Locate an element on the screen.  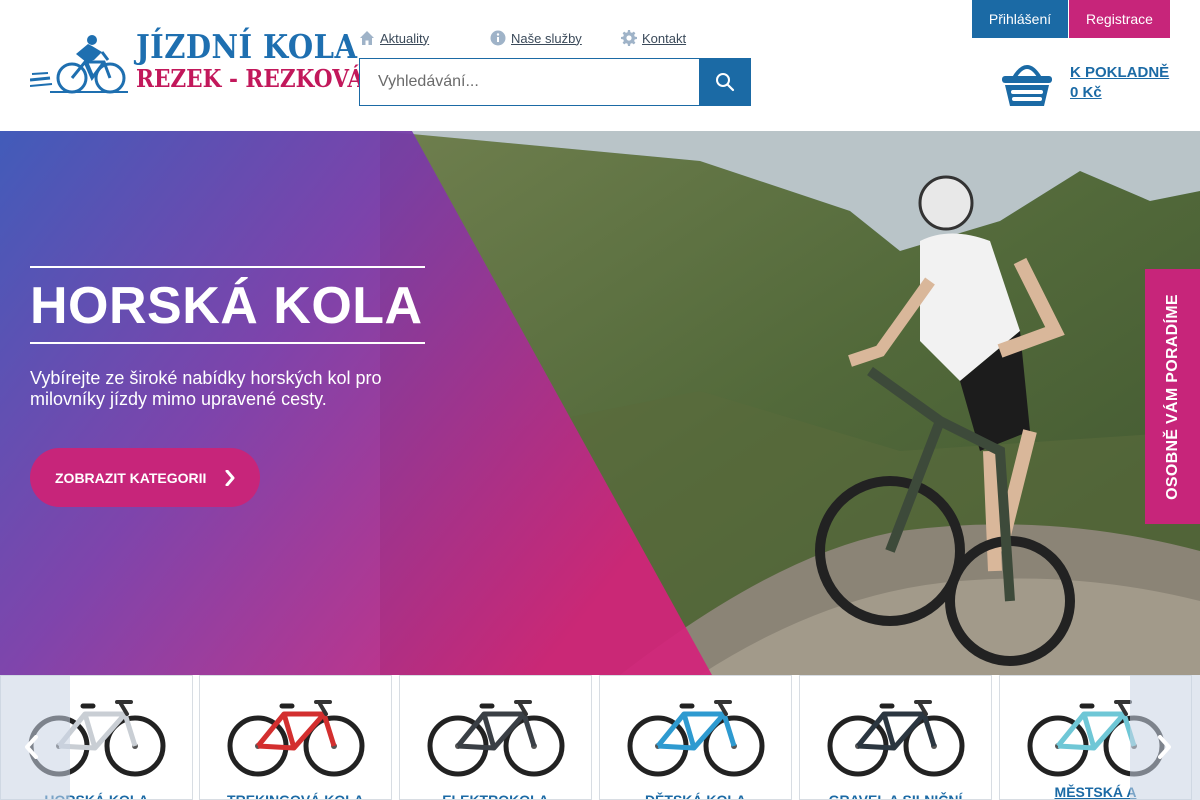
logo-title: JÍZDNÍ KOLA is located at coordinates (247, 46).